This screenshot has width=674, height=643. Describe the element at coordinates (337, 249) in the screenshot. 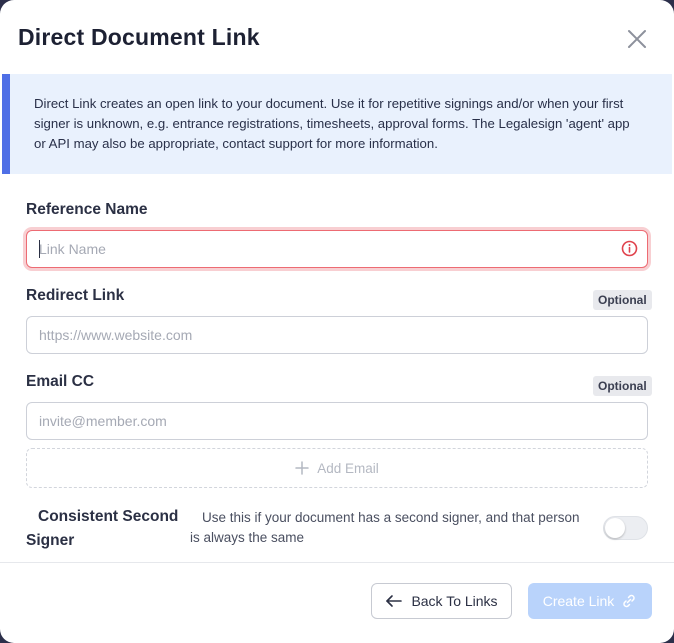

I see `reference-name-input` at that location.